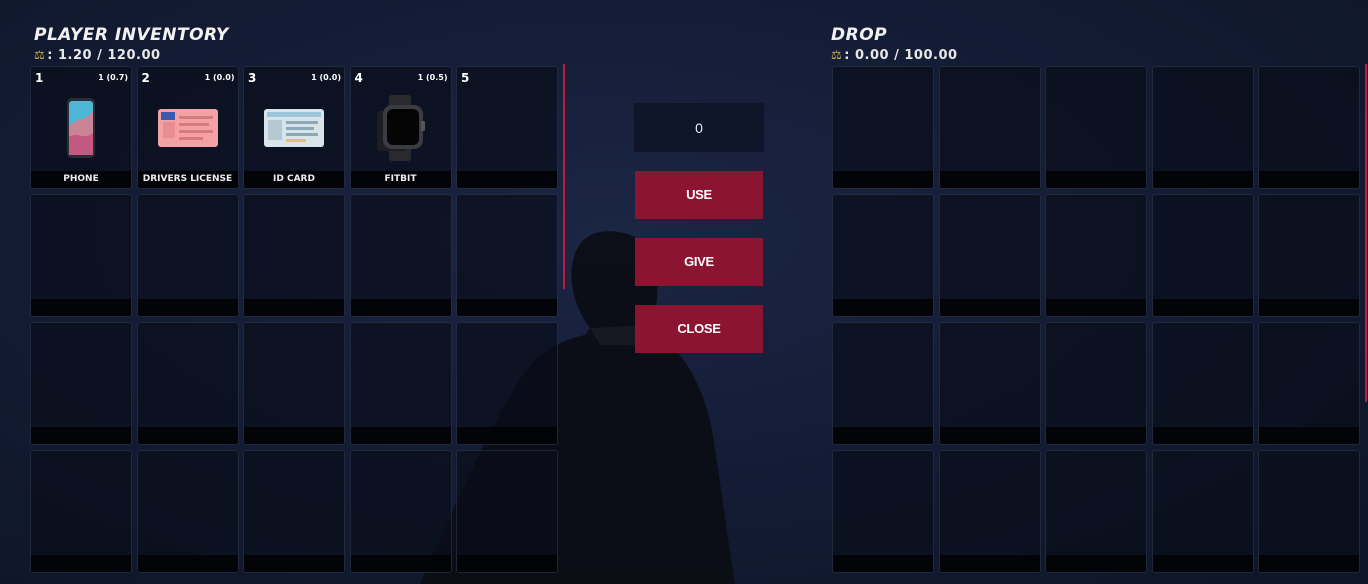 The width and height of the screenshot is (1368, 584). Describe the element at coordinates (187, 179) in the screenshot. I see `slot-label: DRIVERS LICENSE` at that location.